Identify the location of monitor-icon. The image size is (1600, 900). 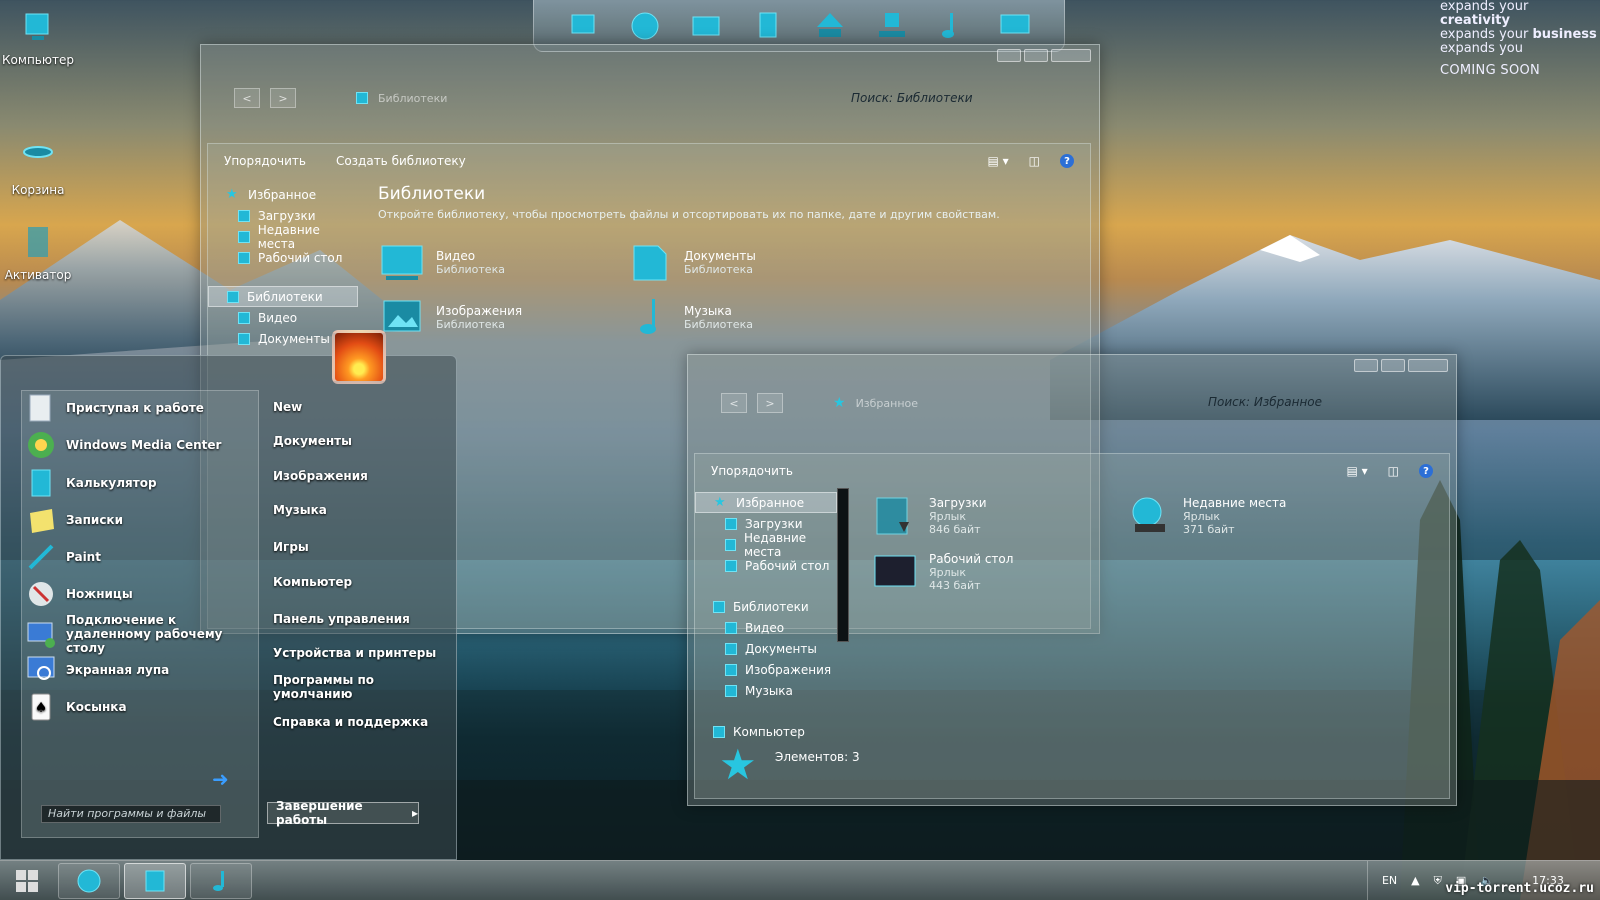
(1015, 26).